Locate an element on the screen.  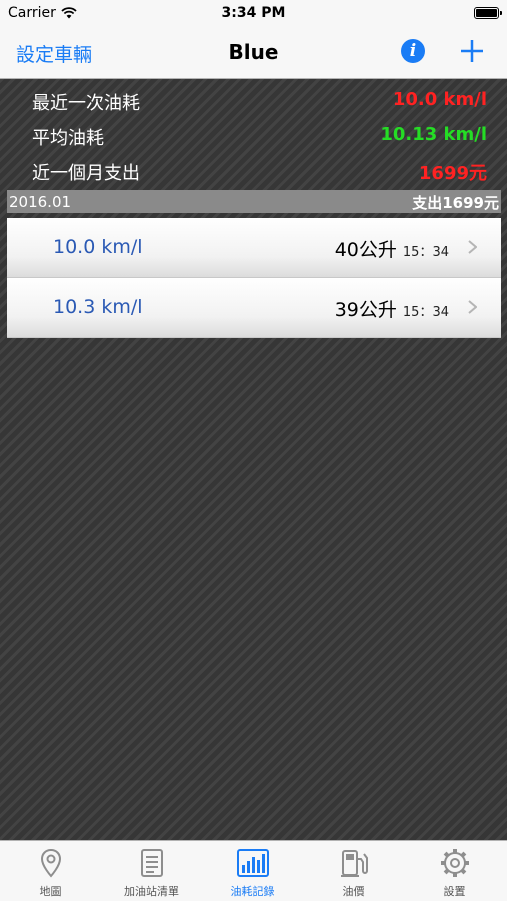
status-time: 3:34 PM is located at coordinates (253, 13).